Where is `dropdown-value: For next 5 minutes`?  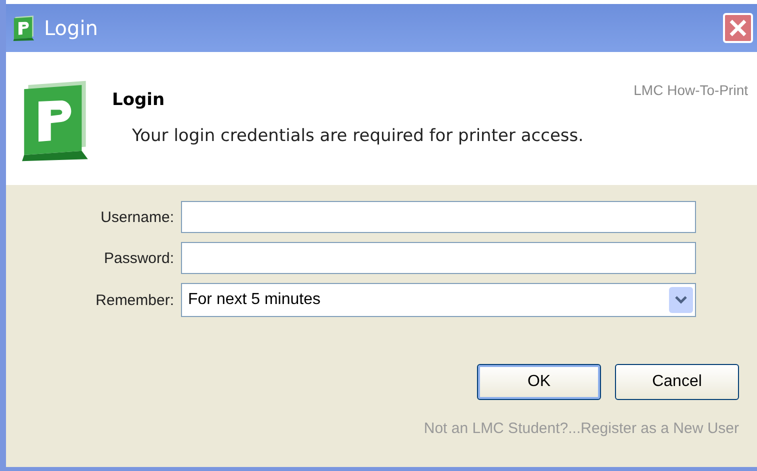
dropdown-value: For next 5 minutes is located at coordinates (254, 300).